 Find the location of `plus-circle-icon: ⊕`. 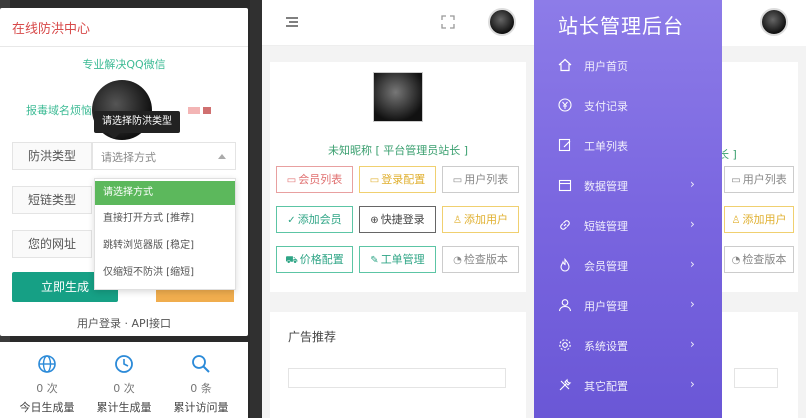

plus-circle-icon: ⊕ is located at coordinates (374, 220).